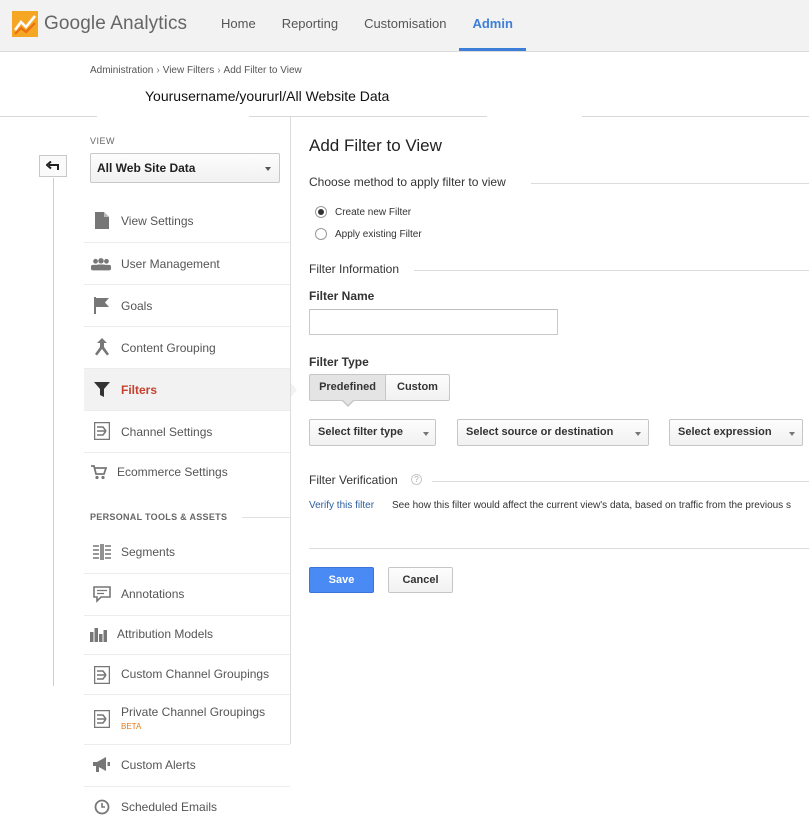  I want to click on sidebar-item-content-grouping: Content Grouping, so click(187, 348).